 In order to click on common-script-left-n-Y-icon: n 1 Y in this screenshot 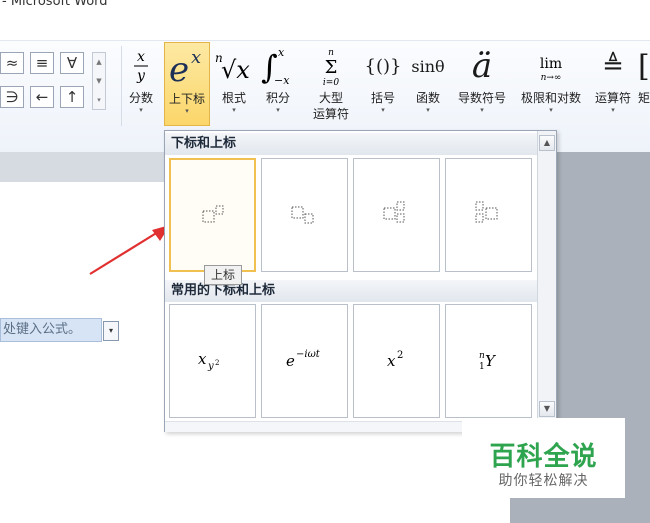, I will do `click(488, 361)`.